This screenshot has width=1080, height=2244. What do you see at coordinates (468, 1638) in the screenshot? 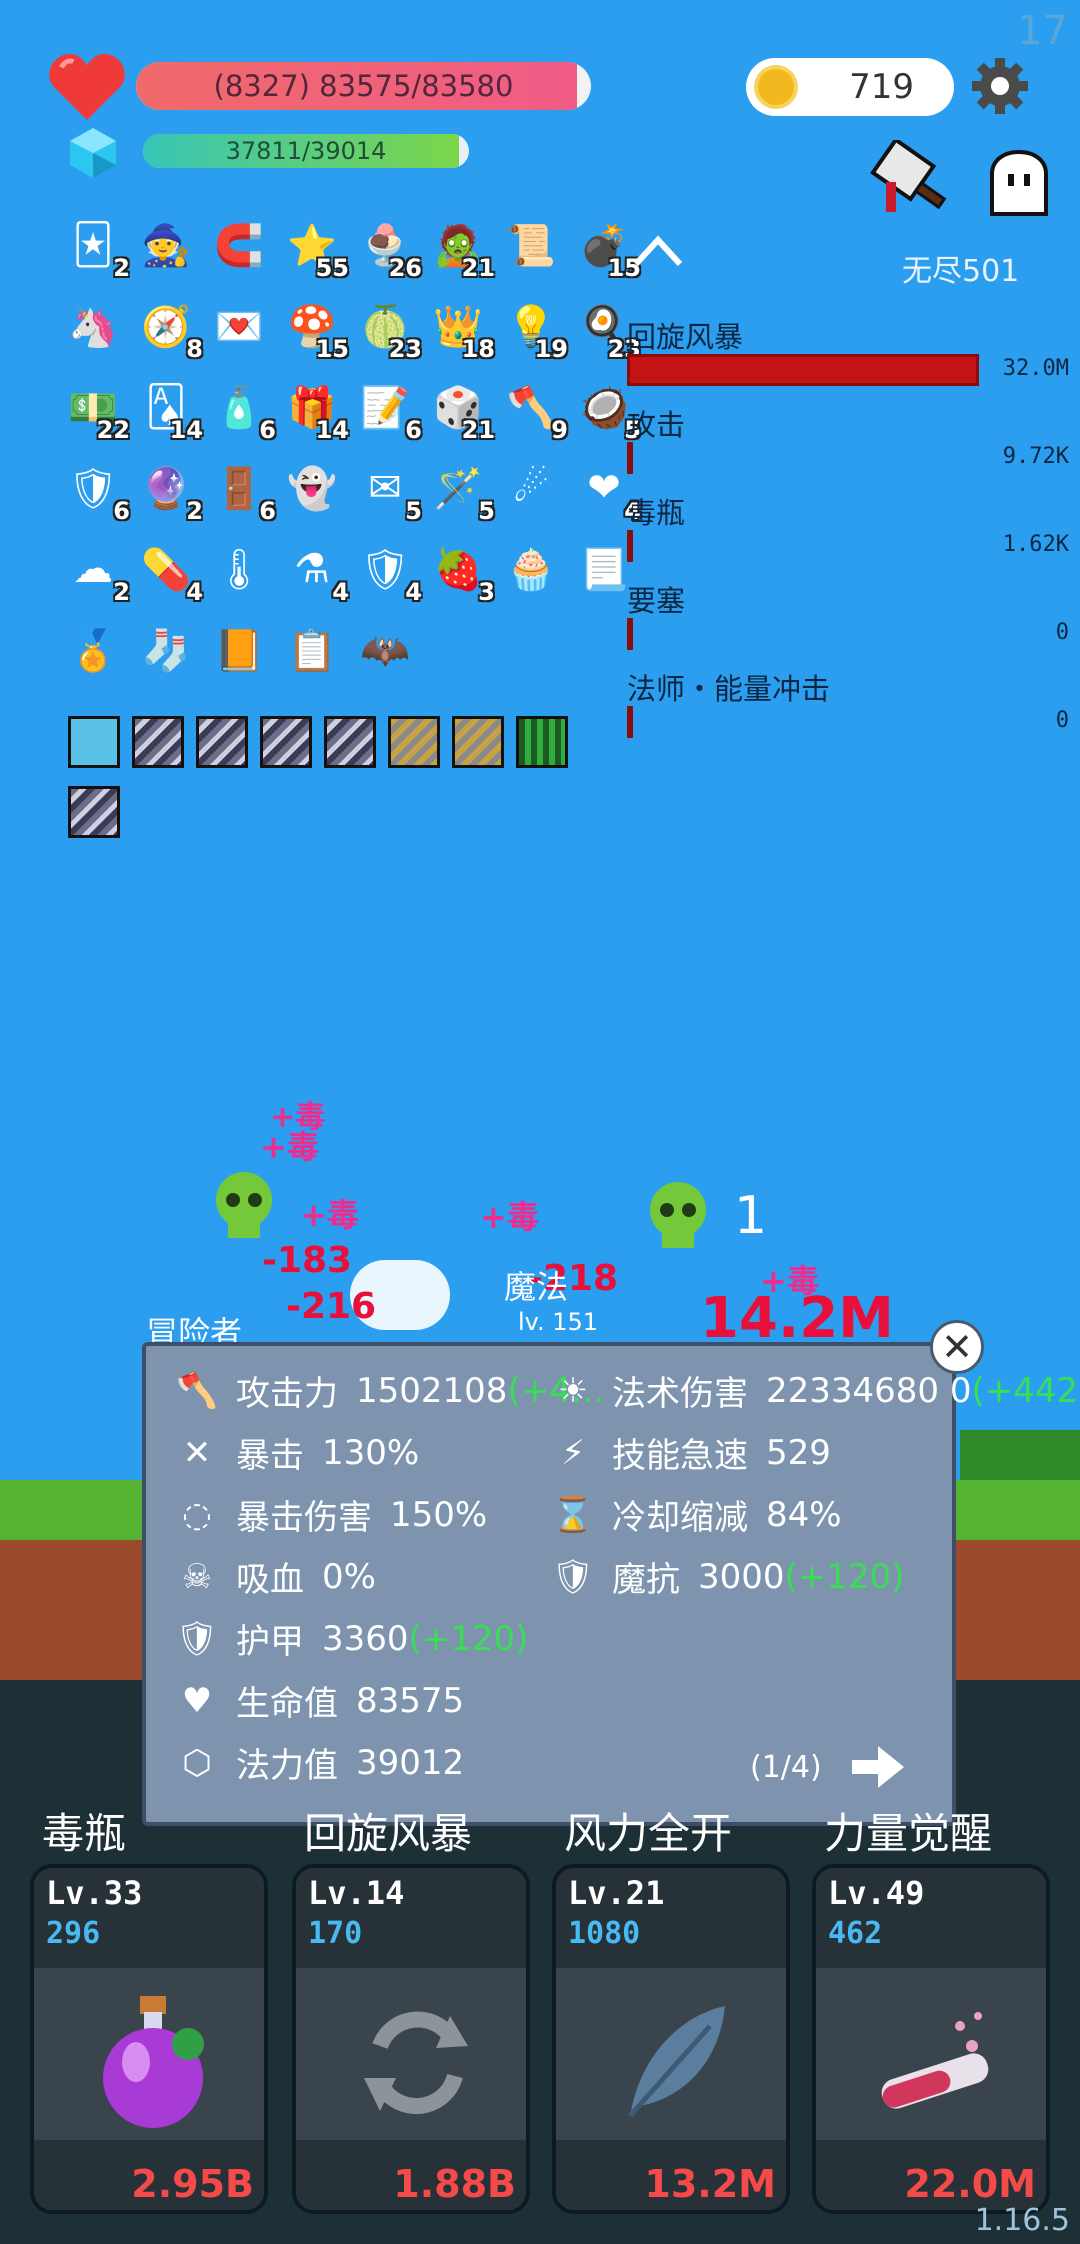
I see `stat-bonus: (+120)` at bounding box center [468, 1638].